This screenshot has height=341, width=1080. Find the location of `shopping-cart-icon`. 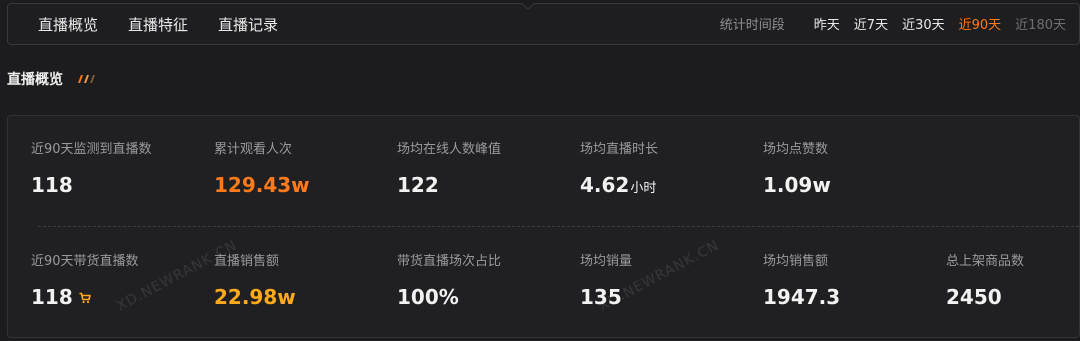

shopping-cart-icon is located at coordinates (85, 298).